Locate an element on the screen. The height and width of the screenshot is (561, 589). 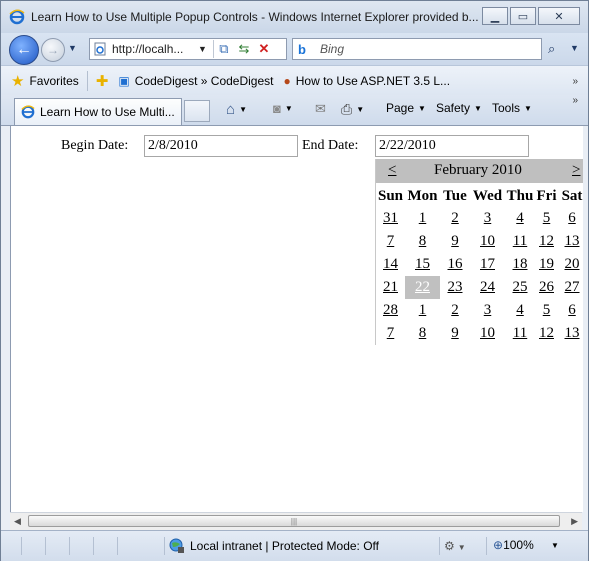
zoom-dropdown-icon: ▼ is located at coordinates (555, 545).